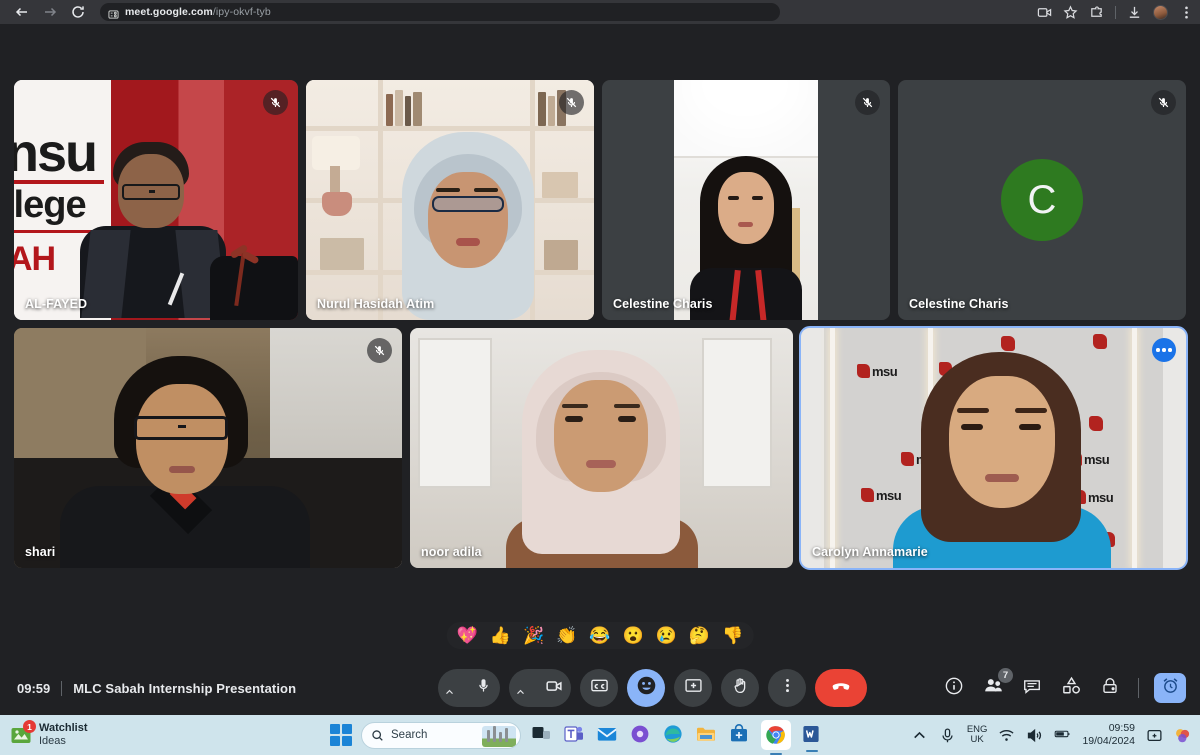 The width and height of the screenshot is (1200, 755). Describe the element at coordinates (451, 552) in the screenshot. I see `participant-name: noor adila` at that location.